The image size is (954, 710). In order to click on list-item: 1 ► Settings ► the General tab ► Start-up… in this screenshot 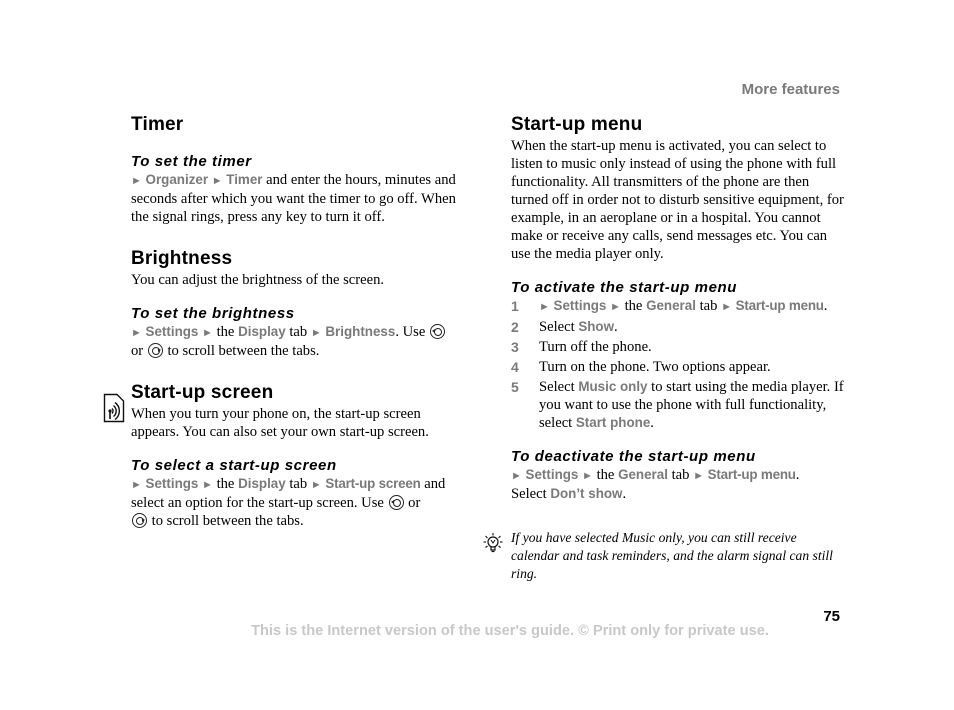, I will do `click(669, 306)`.